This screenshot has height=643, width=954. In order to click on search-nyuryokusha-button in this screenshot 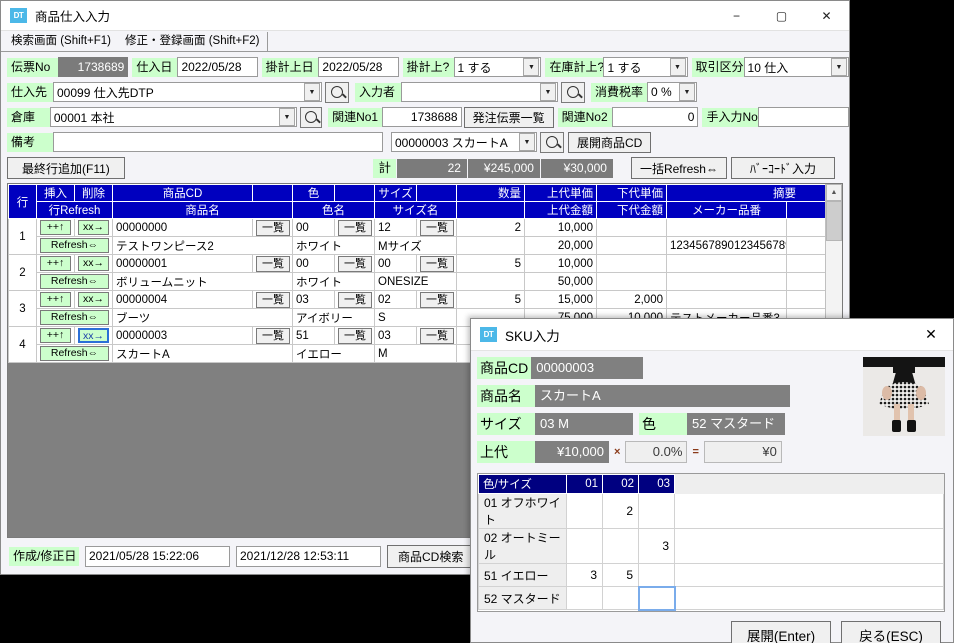, I will do `click(573, 92)`.